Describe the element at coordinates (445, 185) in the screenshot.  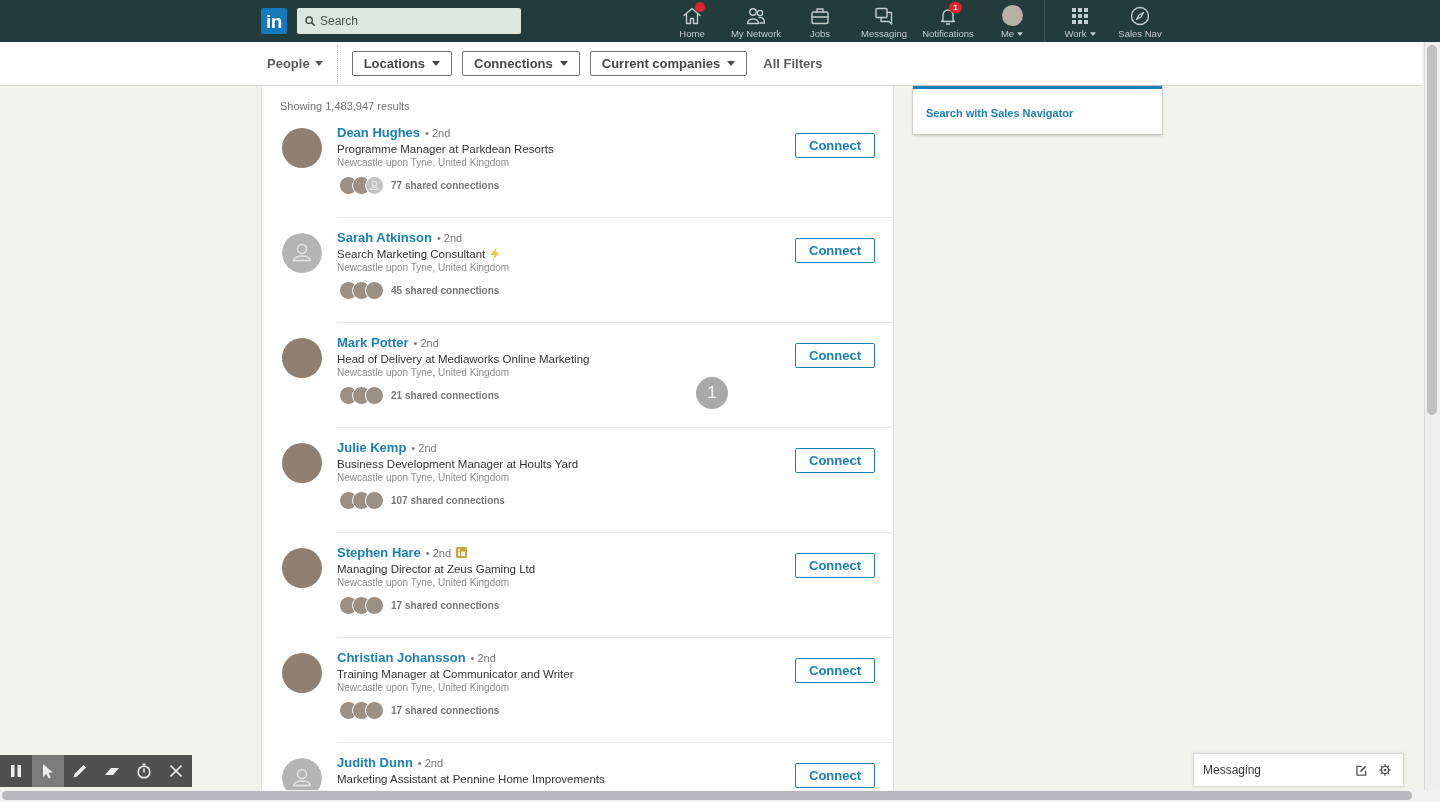
I see `shared-connections-link: 77 shared connections` at that location.